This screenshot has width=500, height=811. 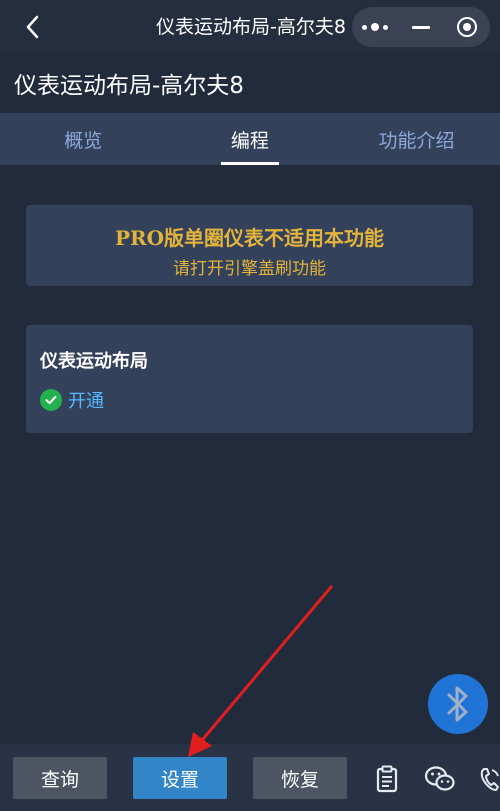 I want to click on notice-subtitle: 请打开引擎盖刷功能, so click(x=249, y=269).